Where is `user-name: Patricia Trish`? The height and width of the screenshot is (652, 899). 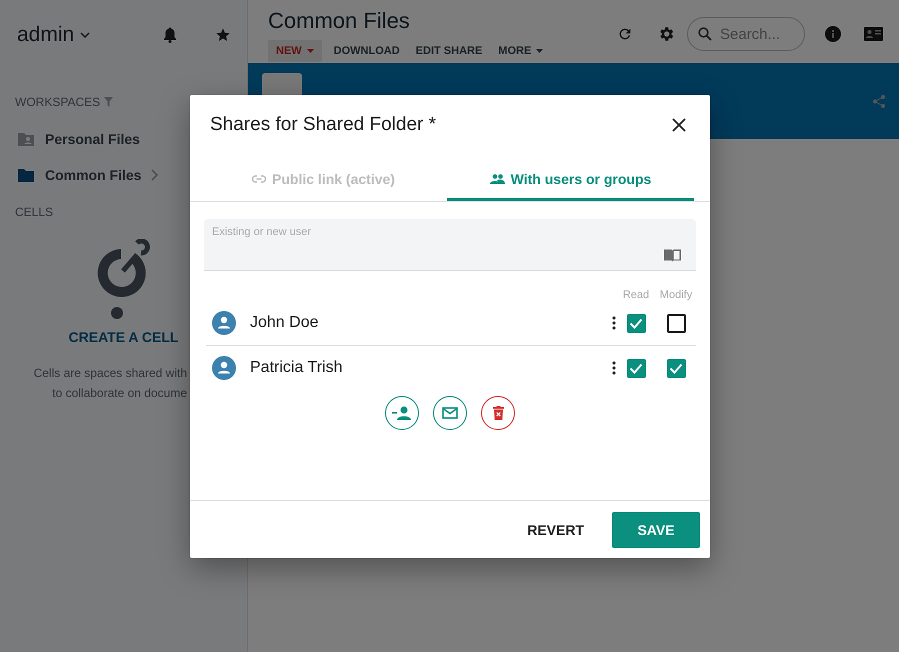 user-name: Patricia Trish is located at coordinates (296, 368).